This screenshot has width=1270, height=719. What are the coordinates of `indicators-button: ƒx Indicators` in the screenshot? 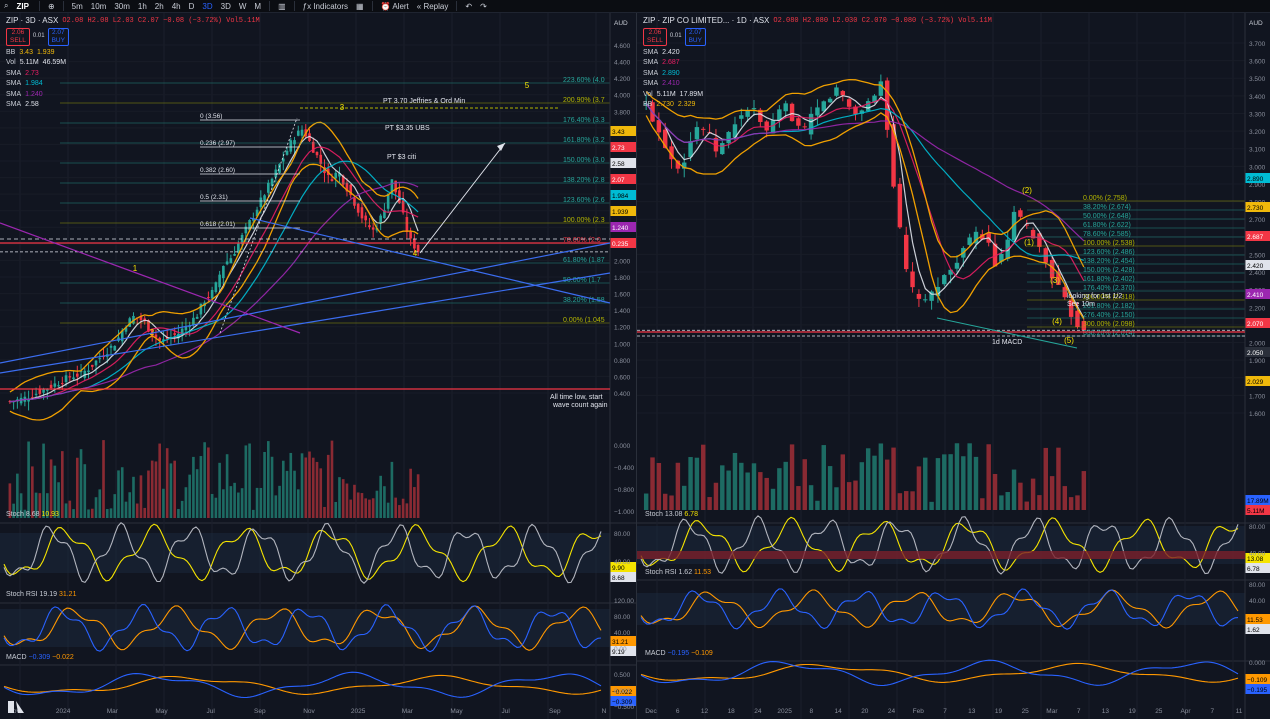 It's located at (325, 6).